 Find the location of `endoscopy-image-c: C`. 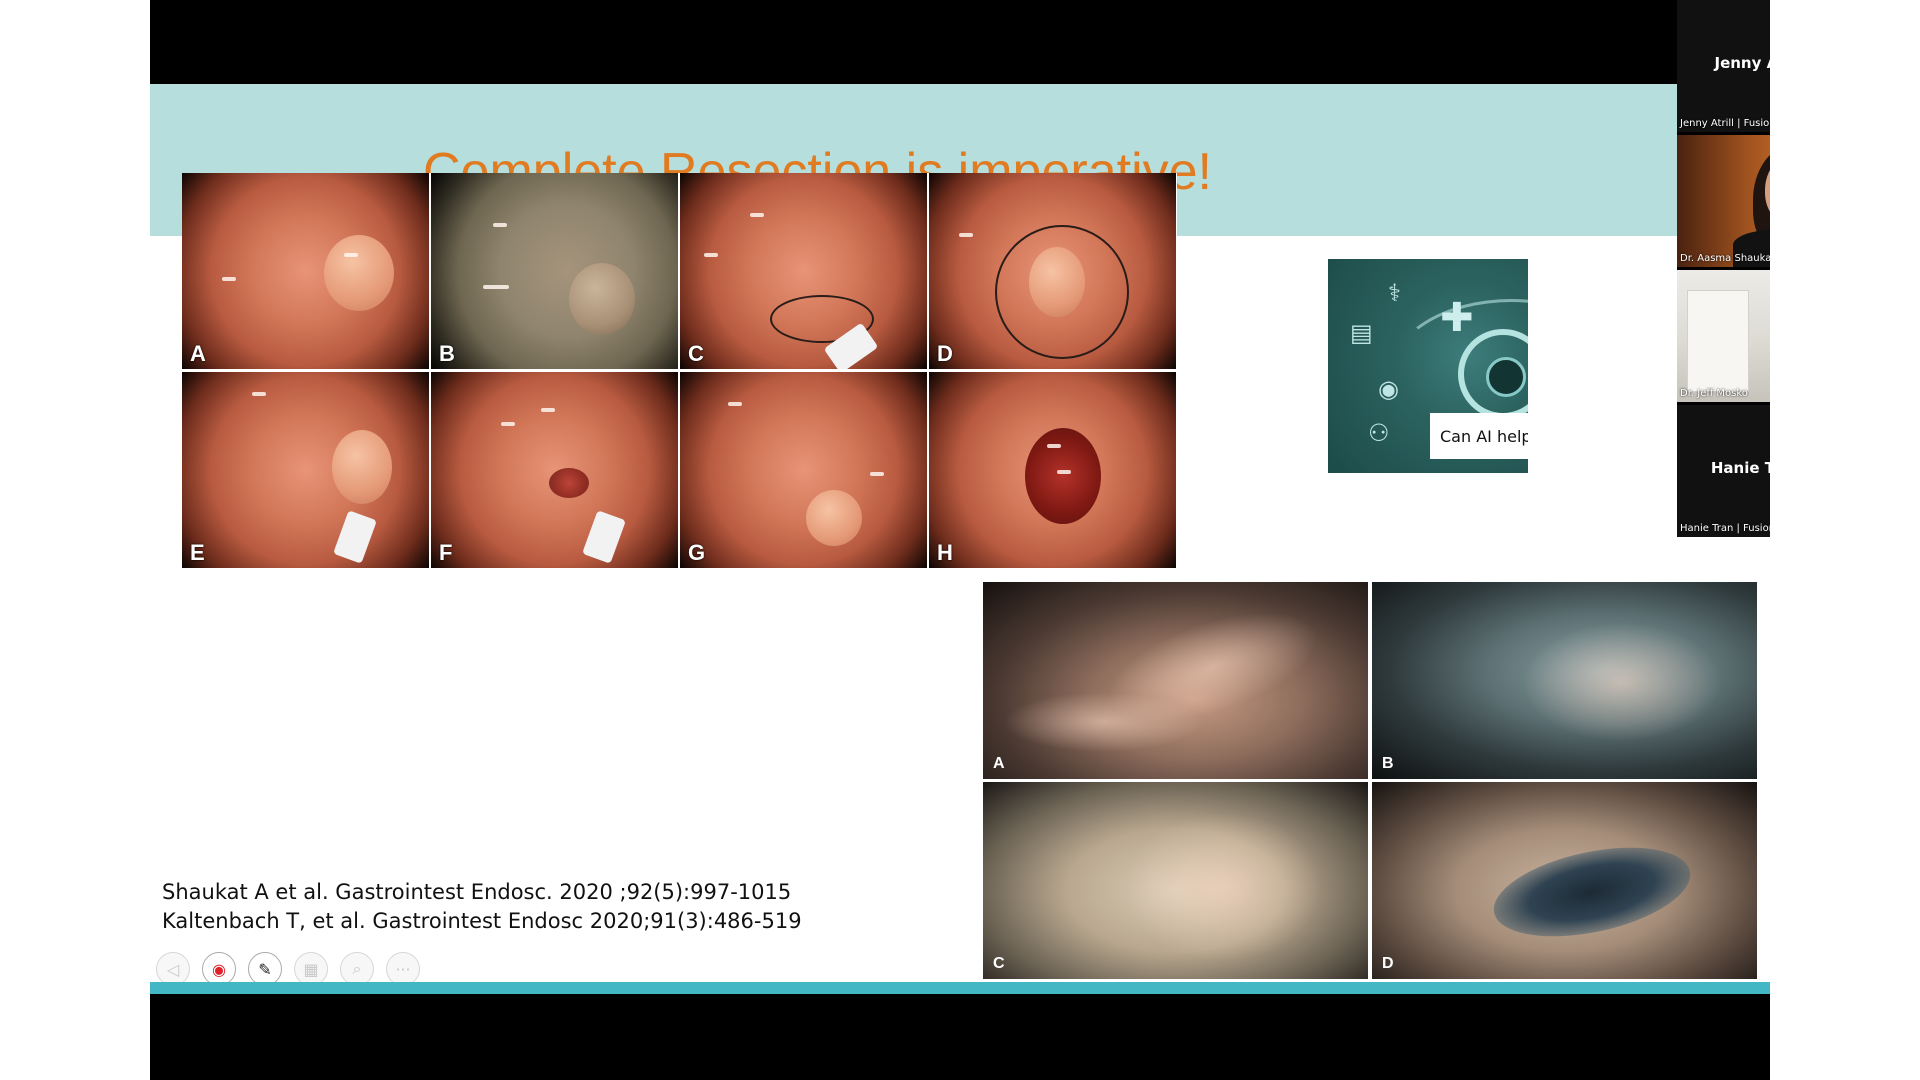

endoscopy-image-c: C is located at coordinates (803, 271).